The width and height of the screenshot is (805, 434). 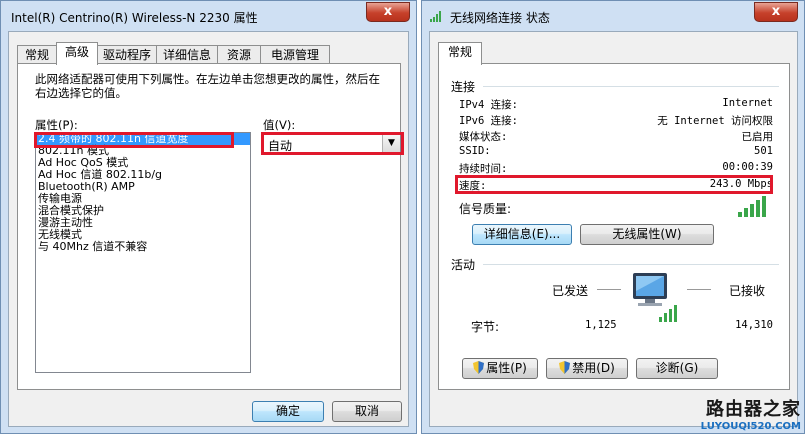 What do you see at coordinates (56, 125) in the screenshot?
I see `property-label: 属性(P):` at bounding box center [56, 125].